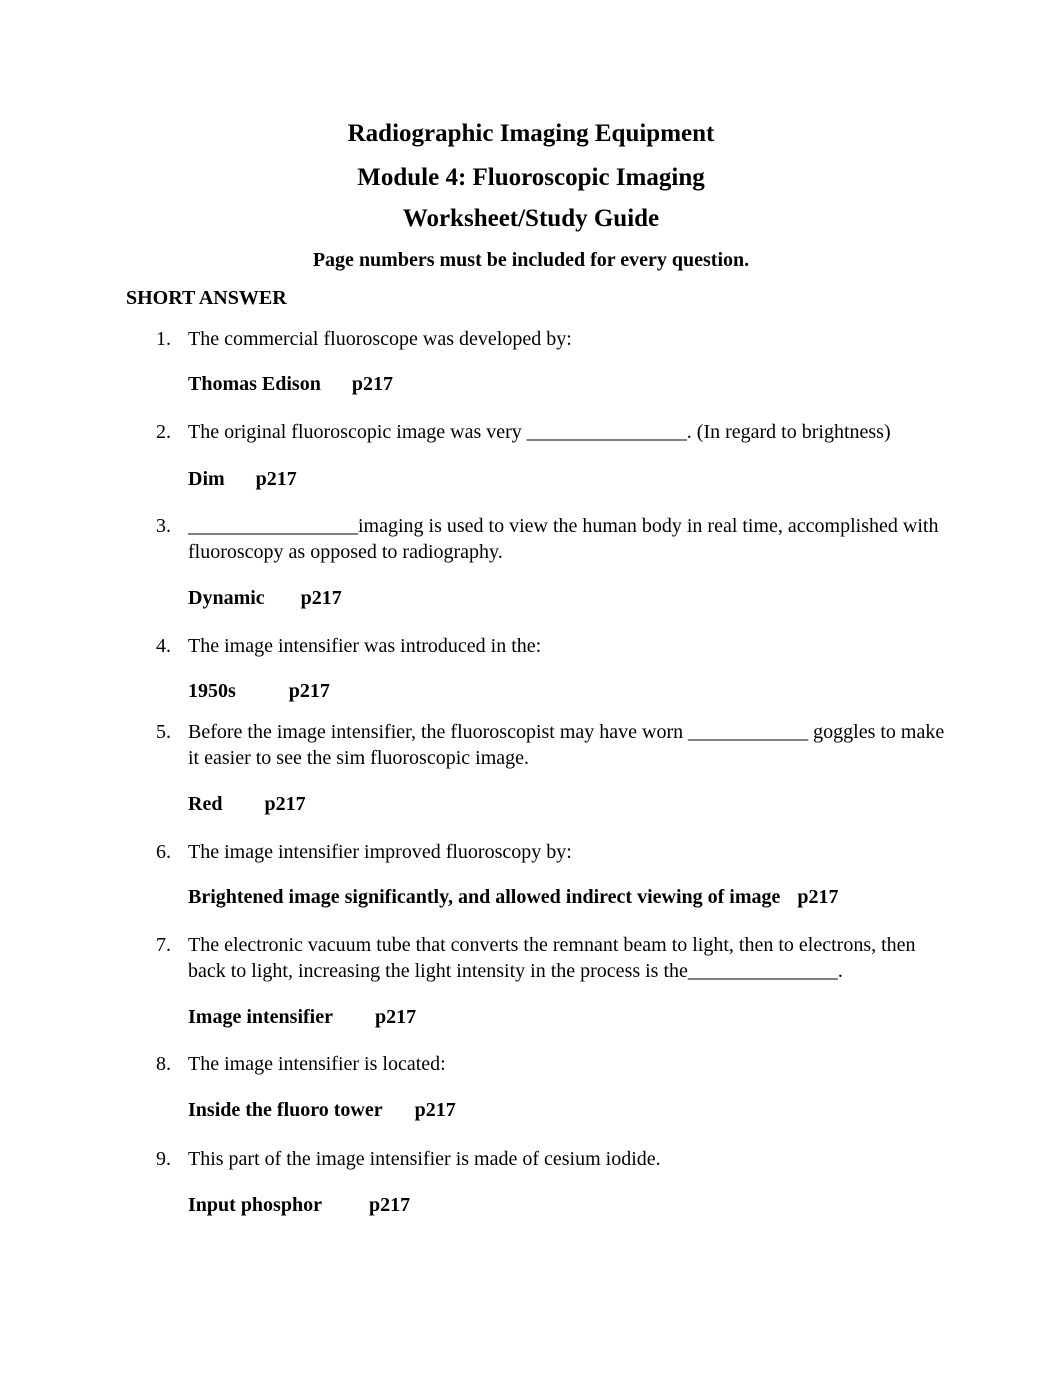 The image size is (1062, 1377). Describe the element at coordinates (531, 177) in the screenshot. I see `module-title: Module 4: Fluoroscopic Imaging` at that location.